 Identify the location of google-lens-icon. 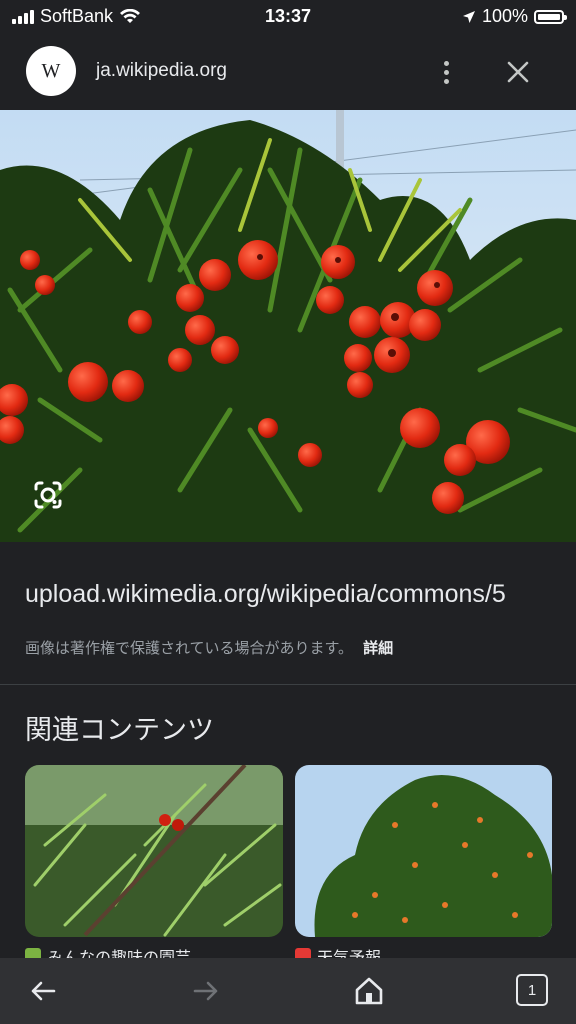
(48, 495).